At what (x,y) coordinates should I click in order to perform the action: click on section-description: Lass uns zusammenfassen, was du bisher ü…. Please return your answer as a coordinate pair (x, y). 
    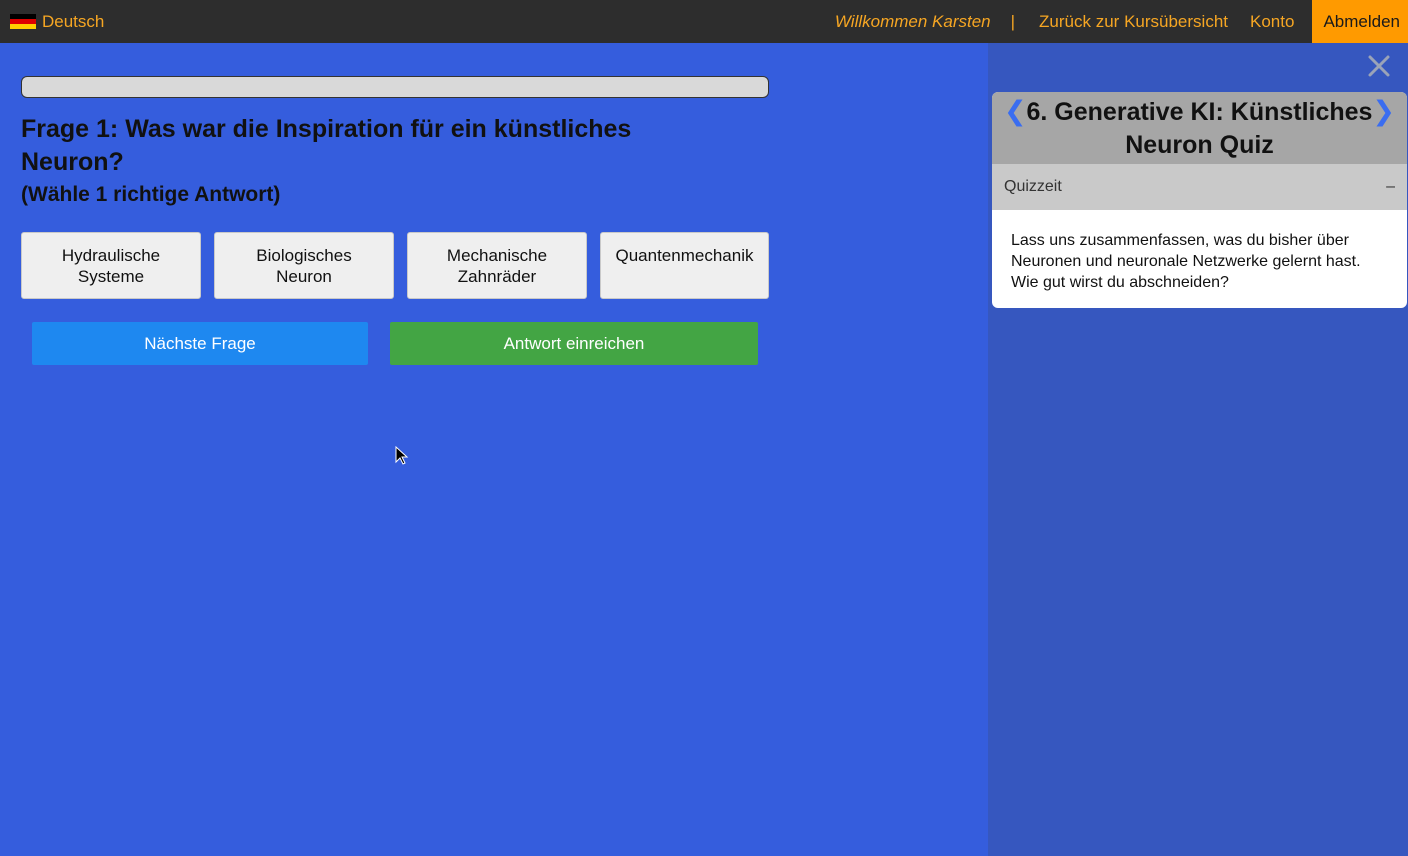
    Looking at the image, I should click on (1186, 261).